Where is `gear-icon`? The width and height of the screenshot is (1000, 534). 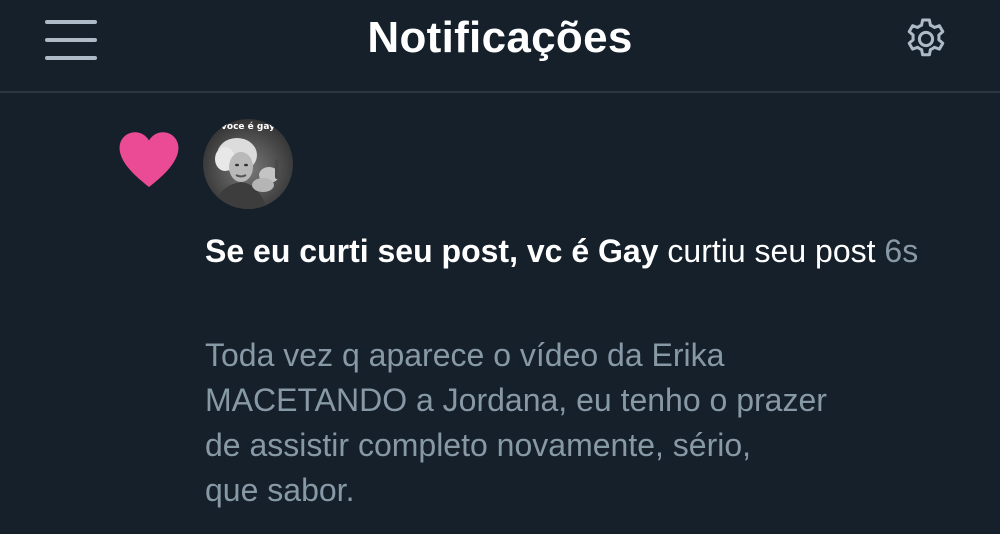
gear-icon is located at coordinates (926, 37).